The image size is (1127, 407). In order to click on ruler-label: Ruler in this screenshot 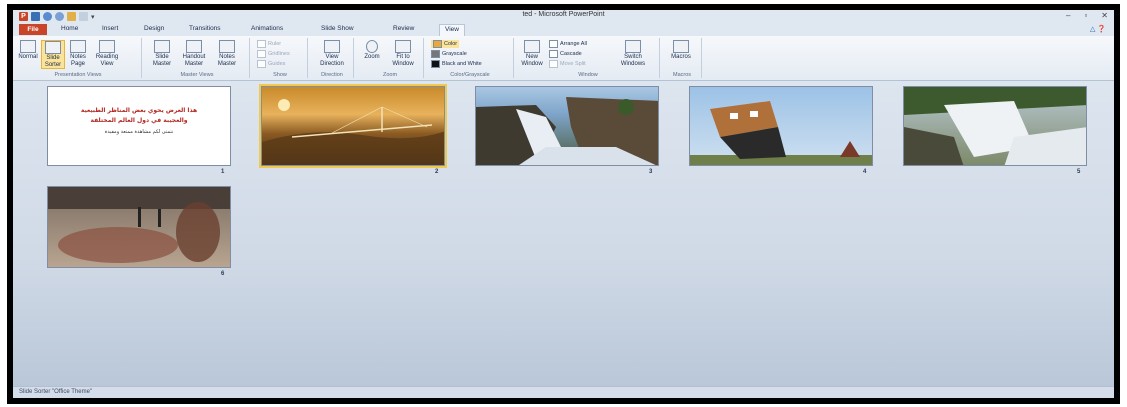, I will do `click(275, 44)`.